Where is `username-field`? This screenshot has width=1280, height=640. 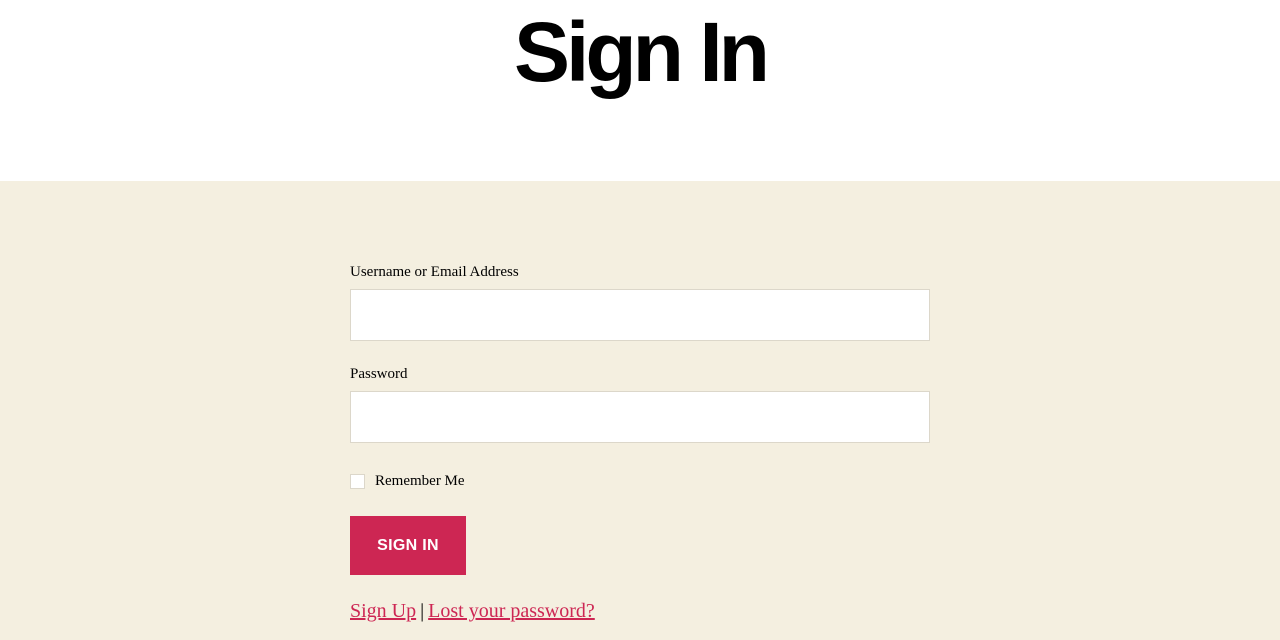 username-field is located at coordinates (640, 315).